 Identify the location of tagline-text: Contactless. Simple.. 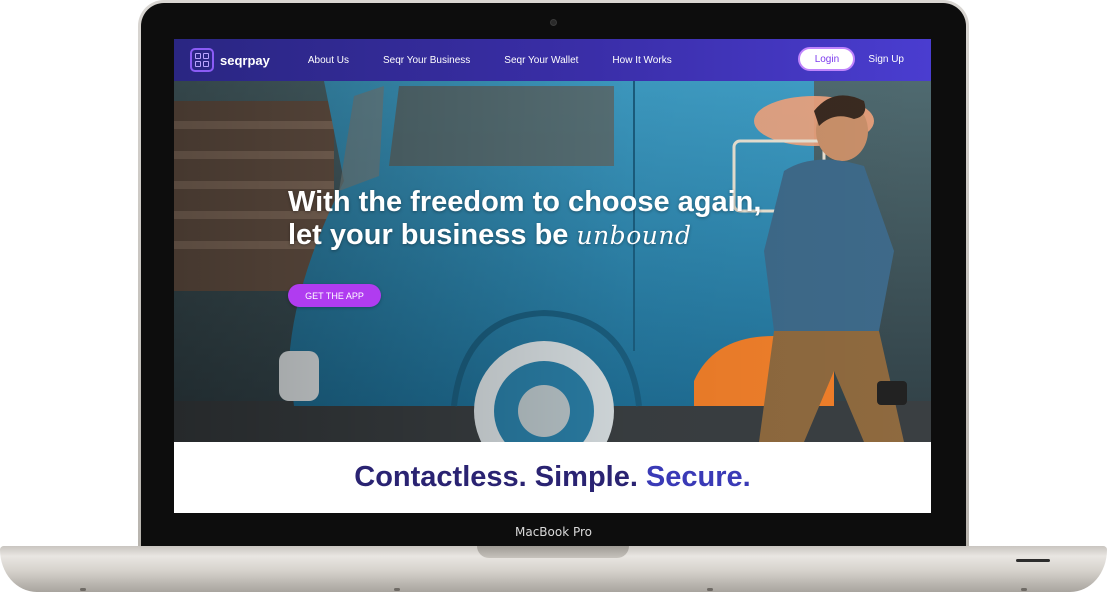
(496, 477).